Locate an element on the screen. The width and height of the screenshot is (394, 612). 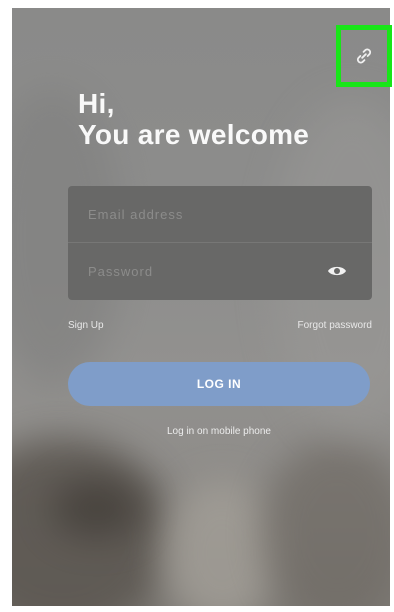
forgot-password-link: Forgot password is located at coordinates (335, 325).